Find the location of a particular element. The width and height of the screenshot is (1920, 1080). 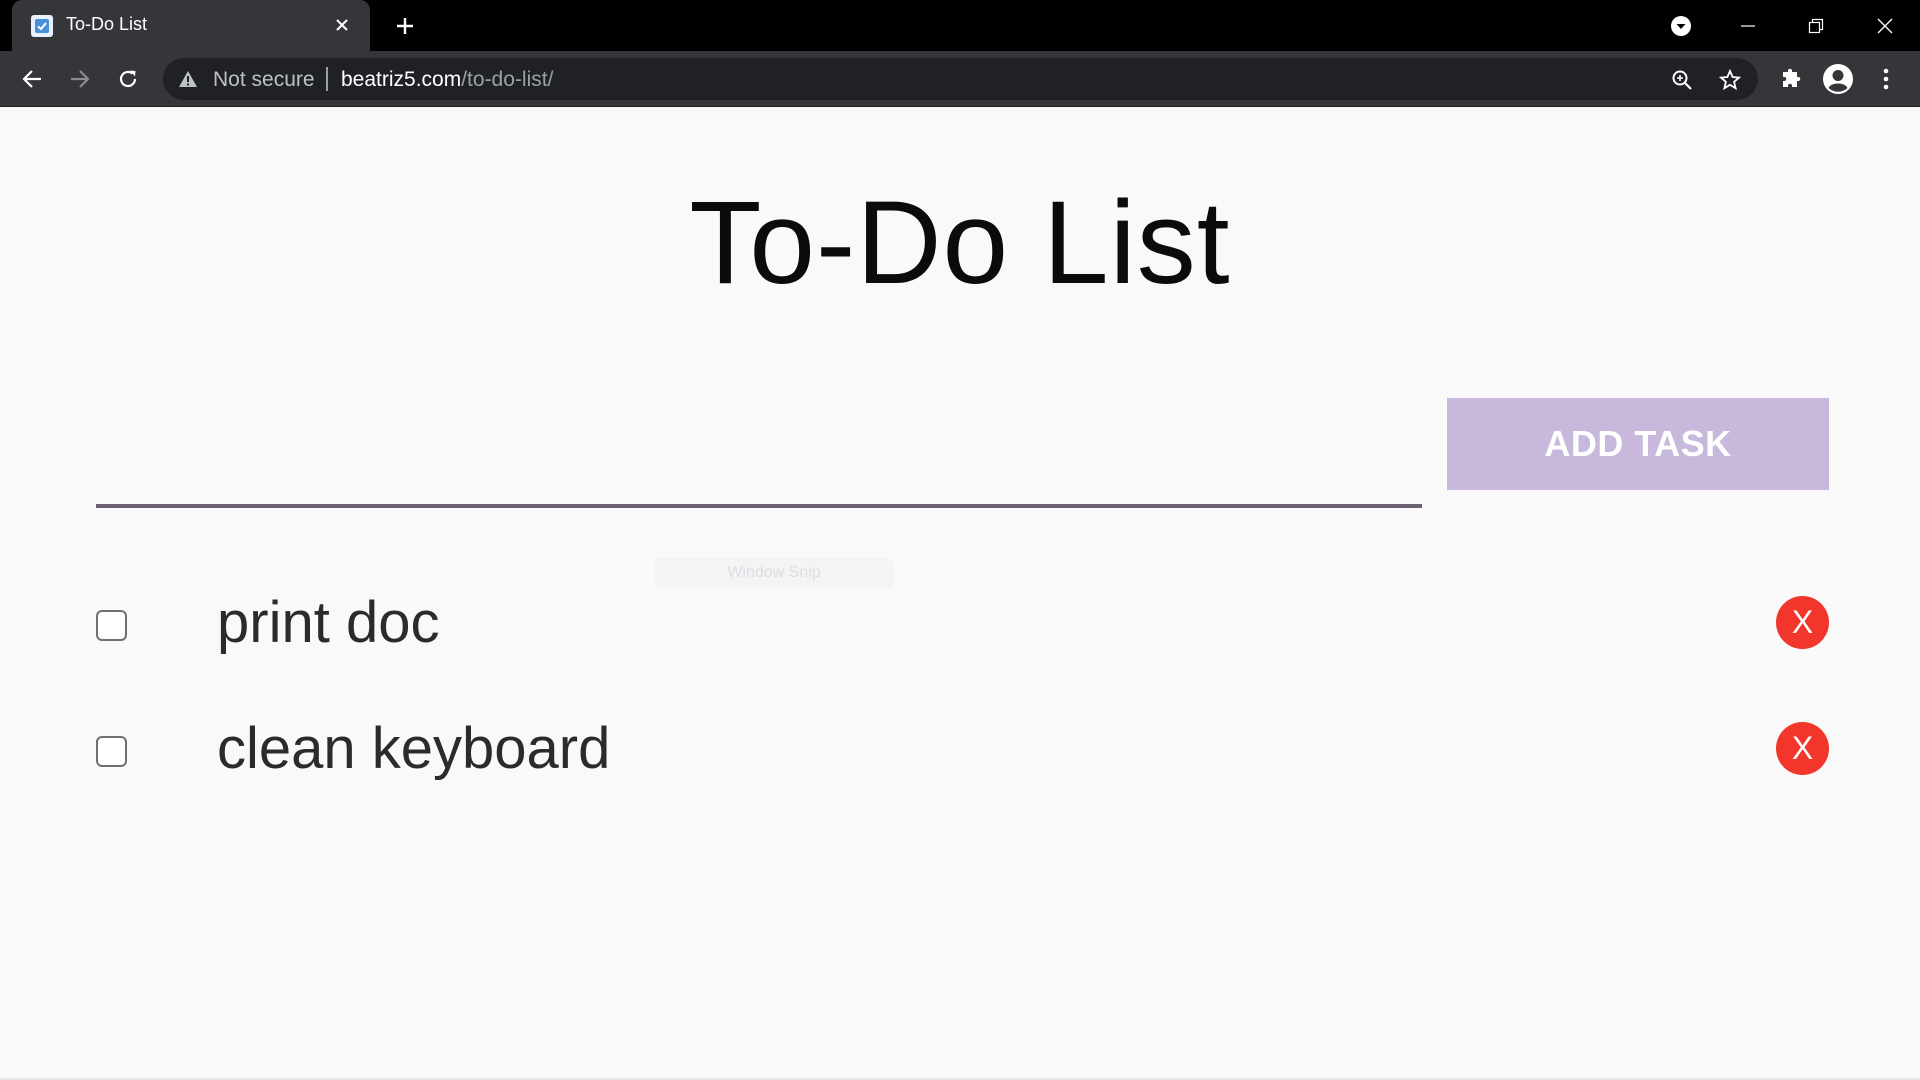

task-row: clean keyboard X is located at coordinates (962, 749).